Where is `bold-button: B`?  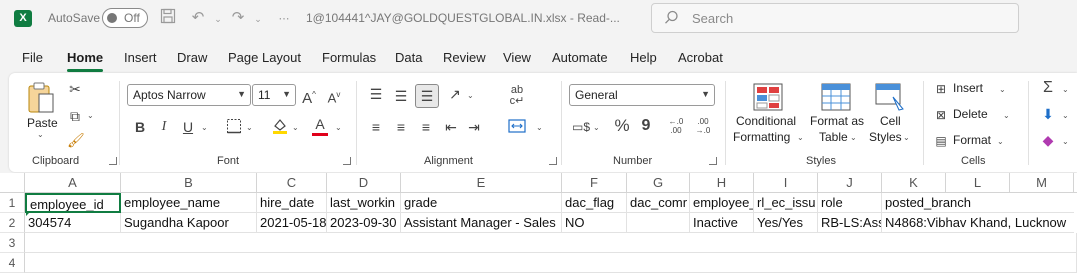
bold-button: B is located at coordinates (140, 127).